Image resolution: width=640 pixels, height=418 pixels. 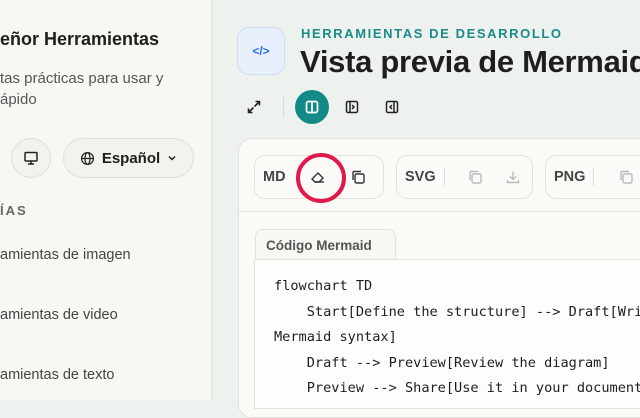 What do you see at coordinates (442, 362) in the screenshot?
I see `code-line: Draft --> Preview[Review the diagram]` at bounding box center [442, 362].